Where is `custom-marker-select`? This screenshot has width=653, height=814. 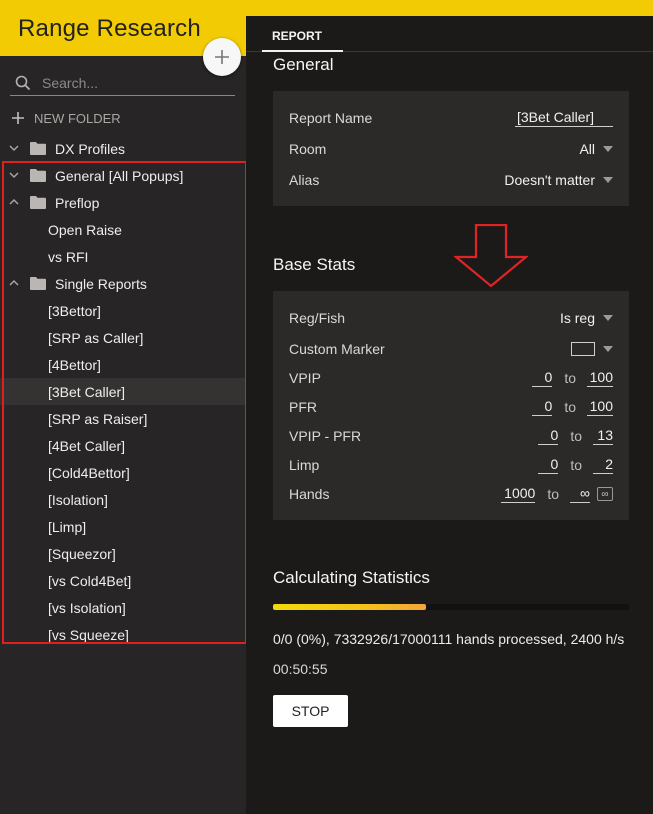
custom-marker-select is located at coordinates (592, 349).